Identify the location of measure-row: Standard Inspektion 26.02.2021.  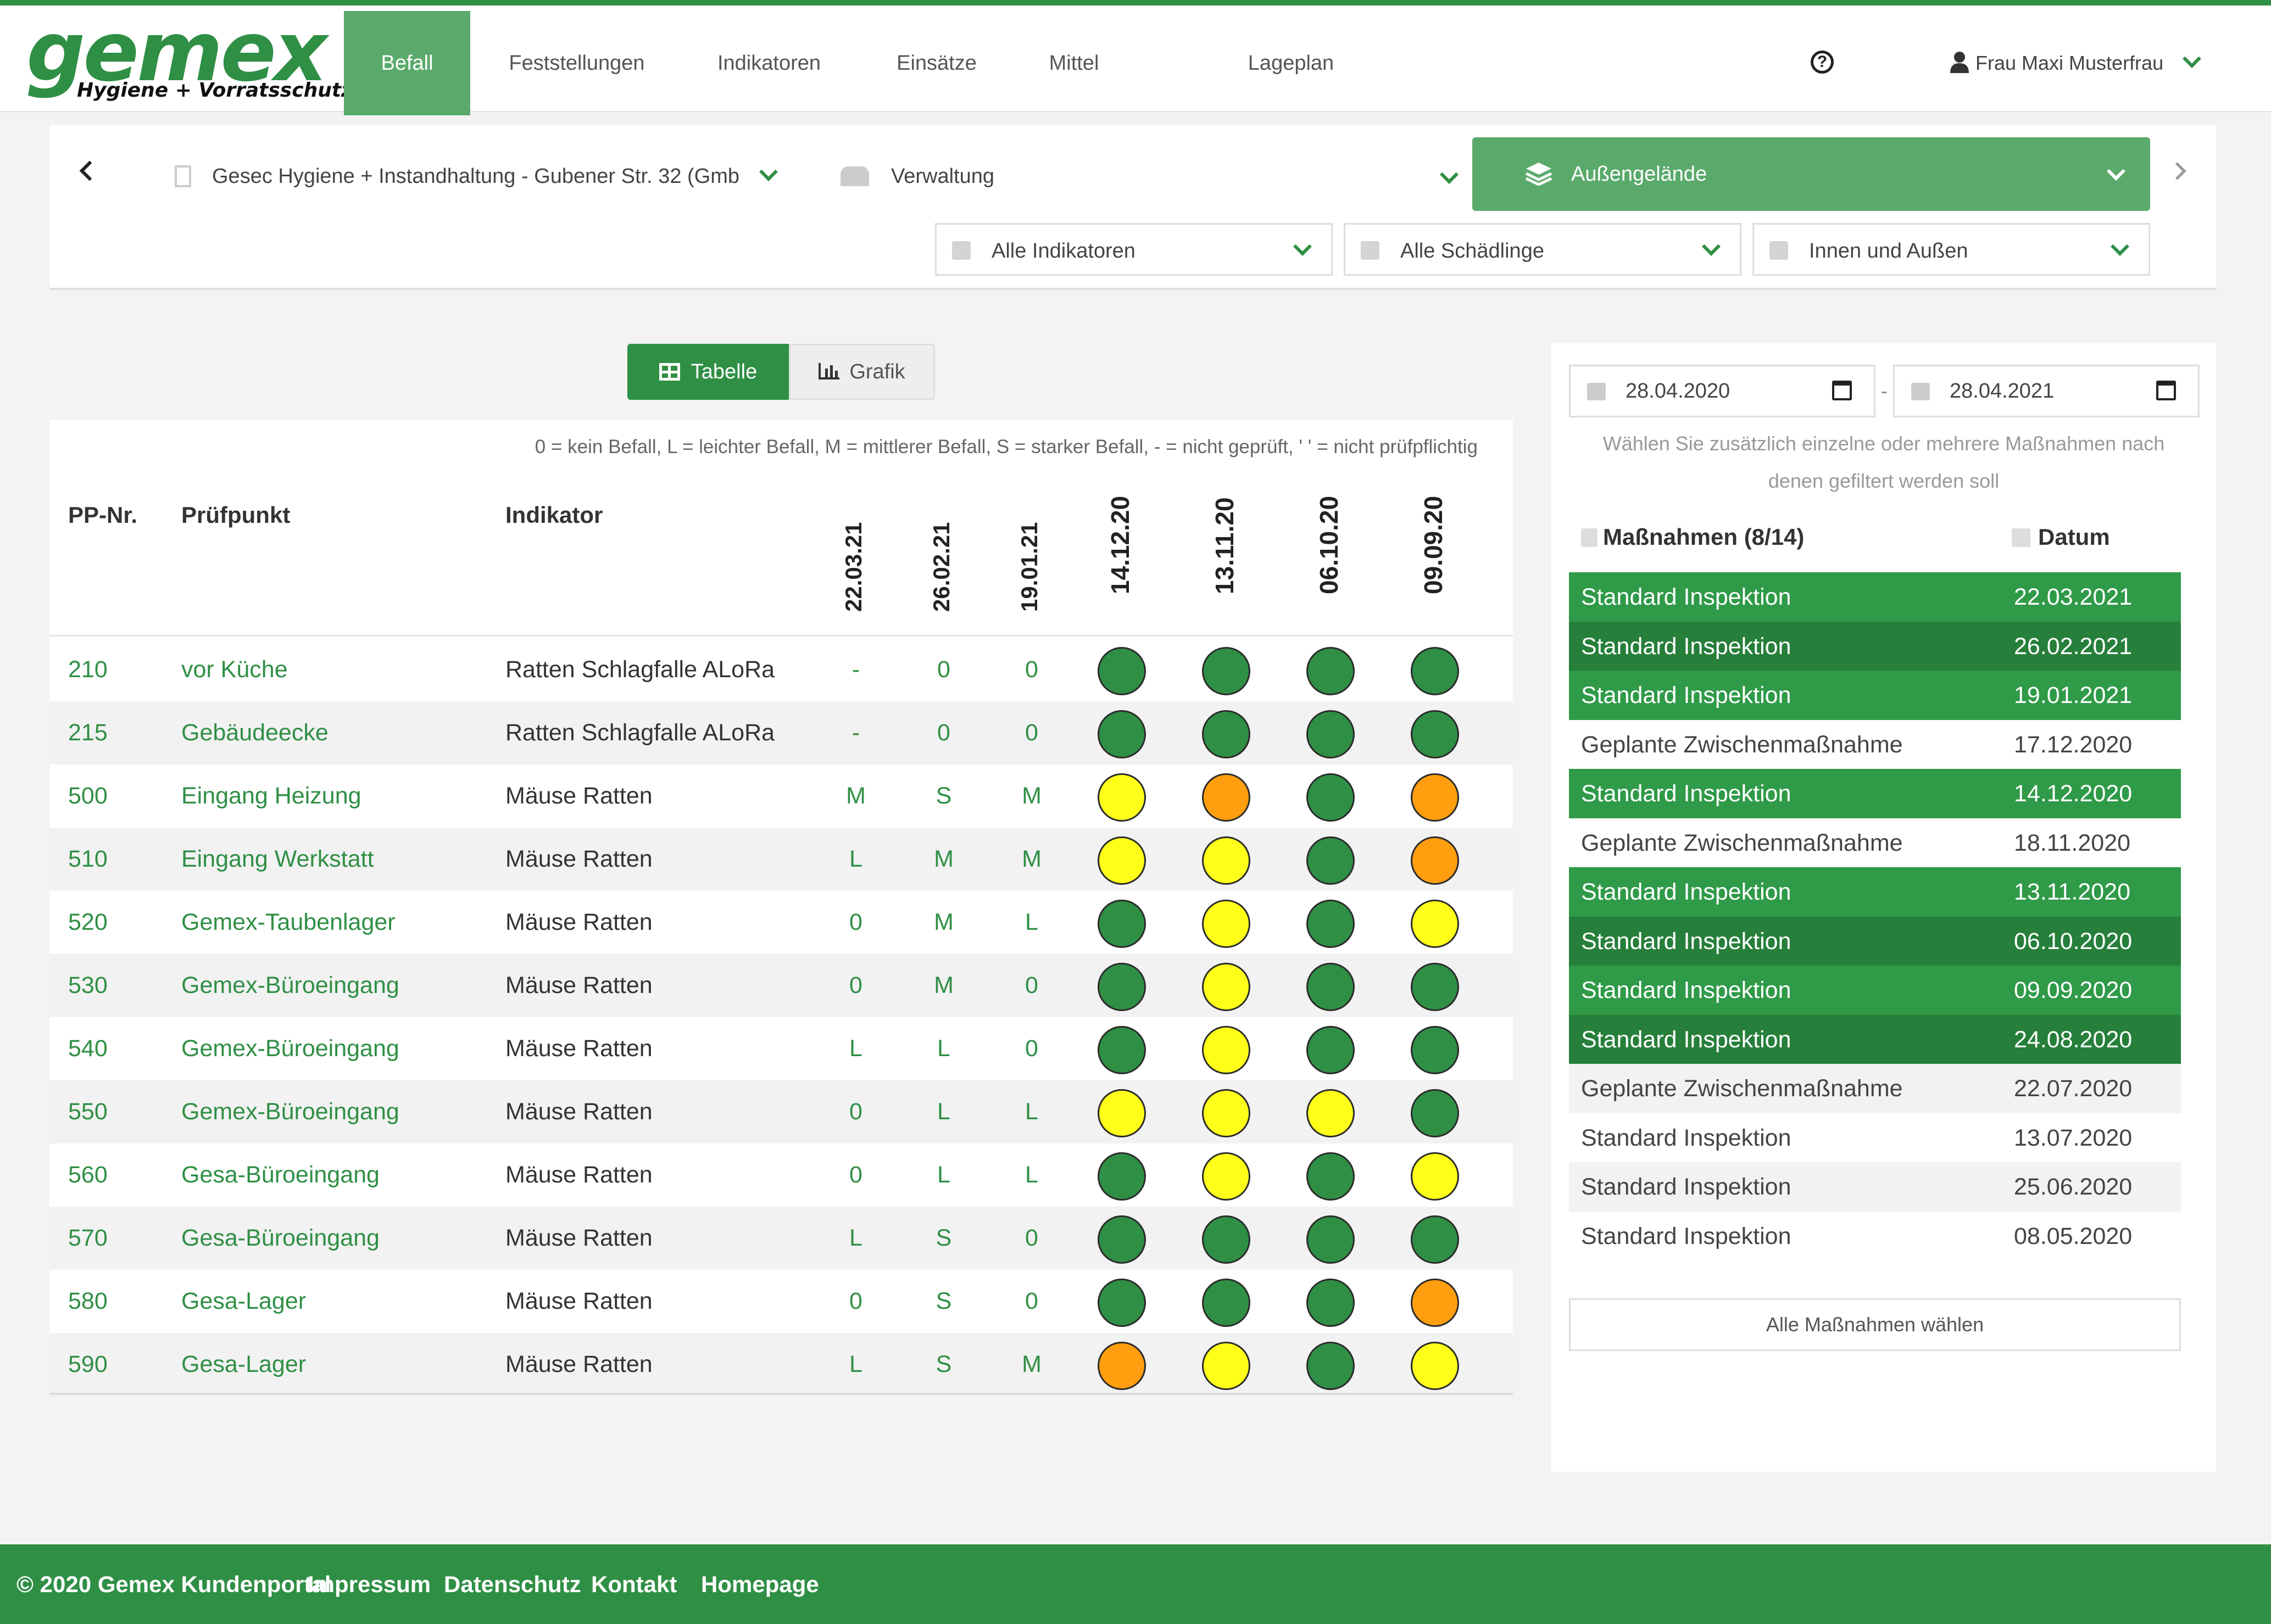
(1875, 646).